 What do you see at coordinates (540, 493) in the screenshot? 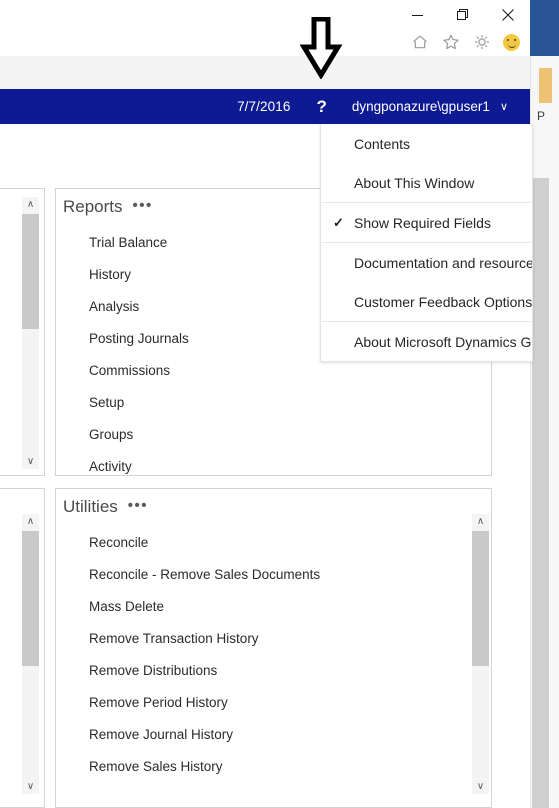
I see `background-scrollbar` at bounding box center [540, 493].